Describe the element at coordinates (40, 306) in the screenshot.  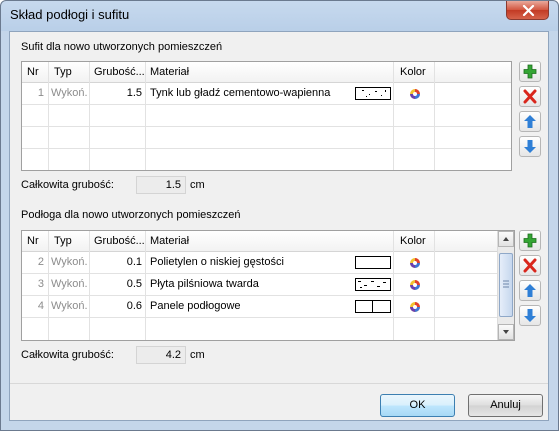
I see `cell-nr: 4` at that location.